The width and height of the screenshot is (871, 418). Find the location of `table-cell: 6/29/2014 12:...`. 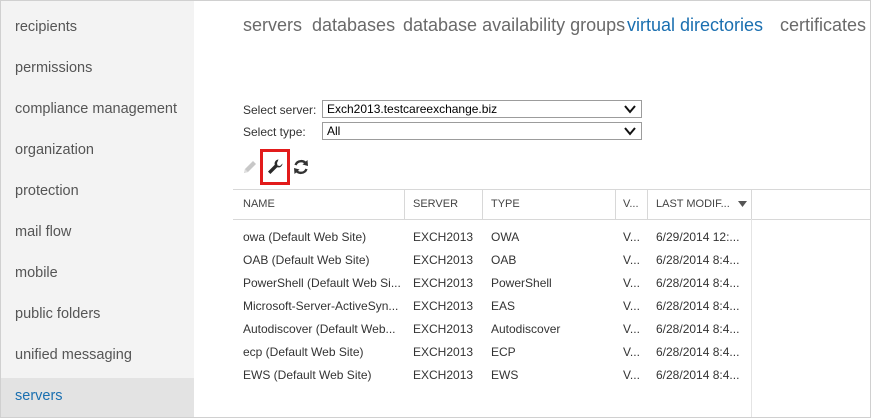

table-cell: 6/29/2014 12:... is located at coordinates (698, 237).